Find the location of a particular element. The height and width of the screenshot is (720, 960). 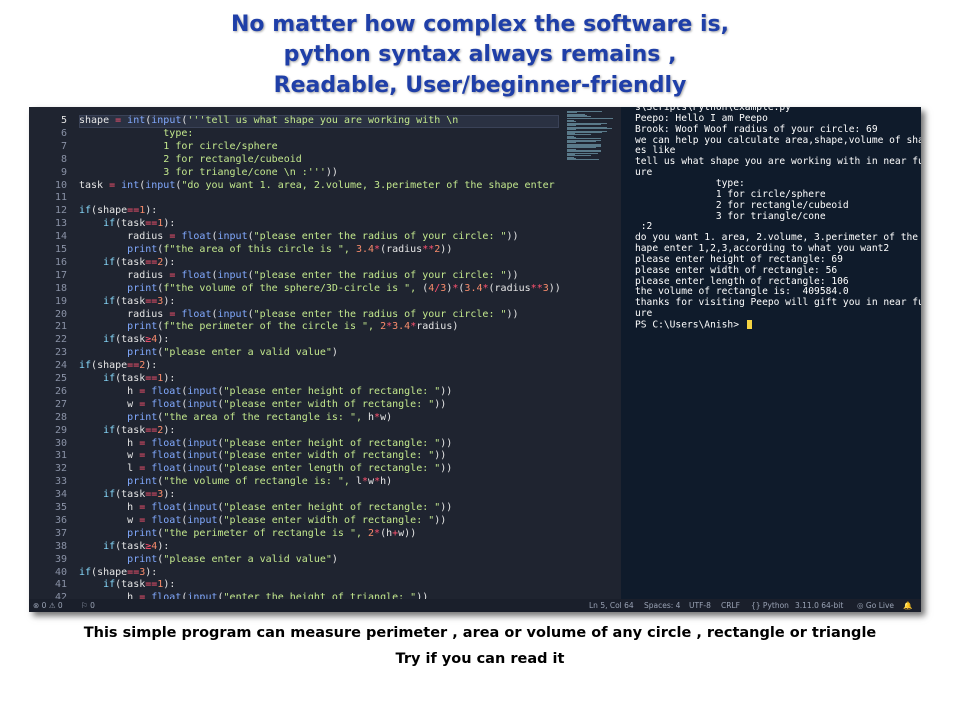

code-token: 3.4 is located at coordinates (365, 249).